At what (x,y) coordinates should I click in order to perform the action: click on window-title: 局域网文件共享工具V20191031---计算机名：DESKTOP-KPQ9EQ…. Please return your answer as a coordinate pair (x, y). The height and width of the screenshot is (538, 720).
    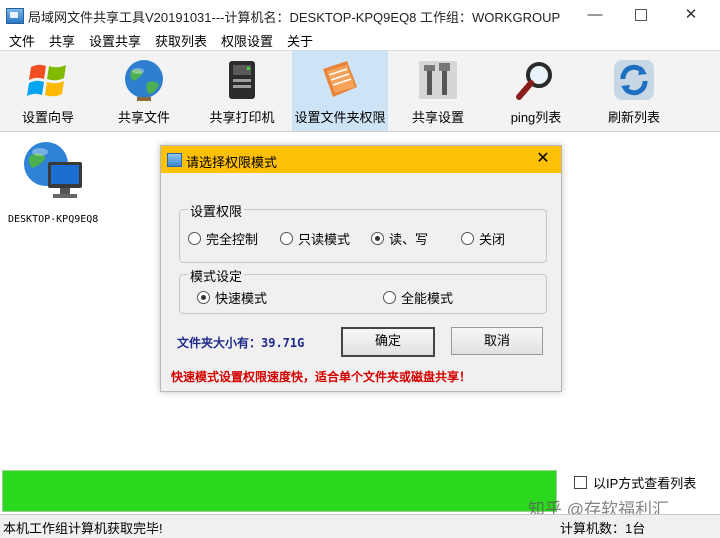
    Looking at the image, I should click on (294, 17).